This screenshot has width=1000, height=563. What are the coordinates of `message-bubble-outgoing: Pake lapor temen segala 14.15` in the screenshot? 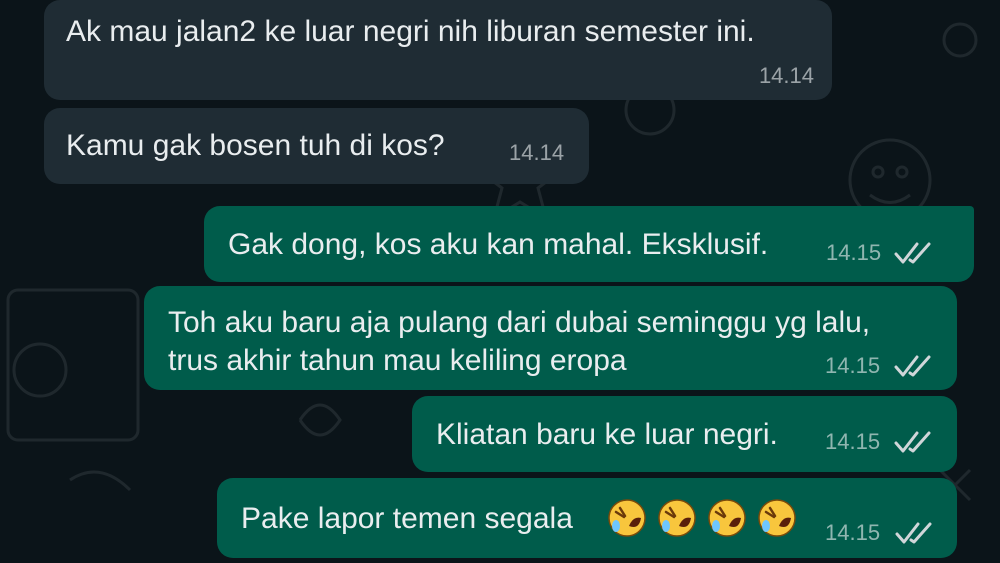 It's located at (587, 518).